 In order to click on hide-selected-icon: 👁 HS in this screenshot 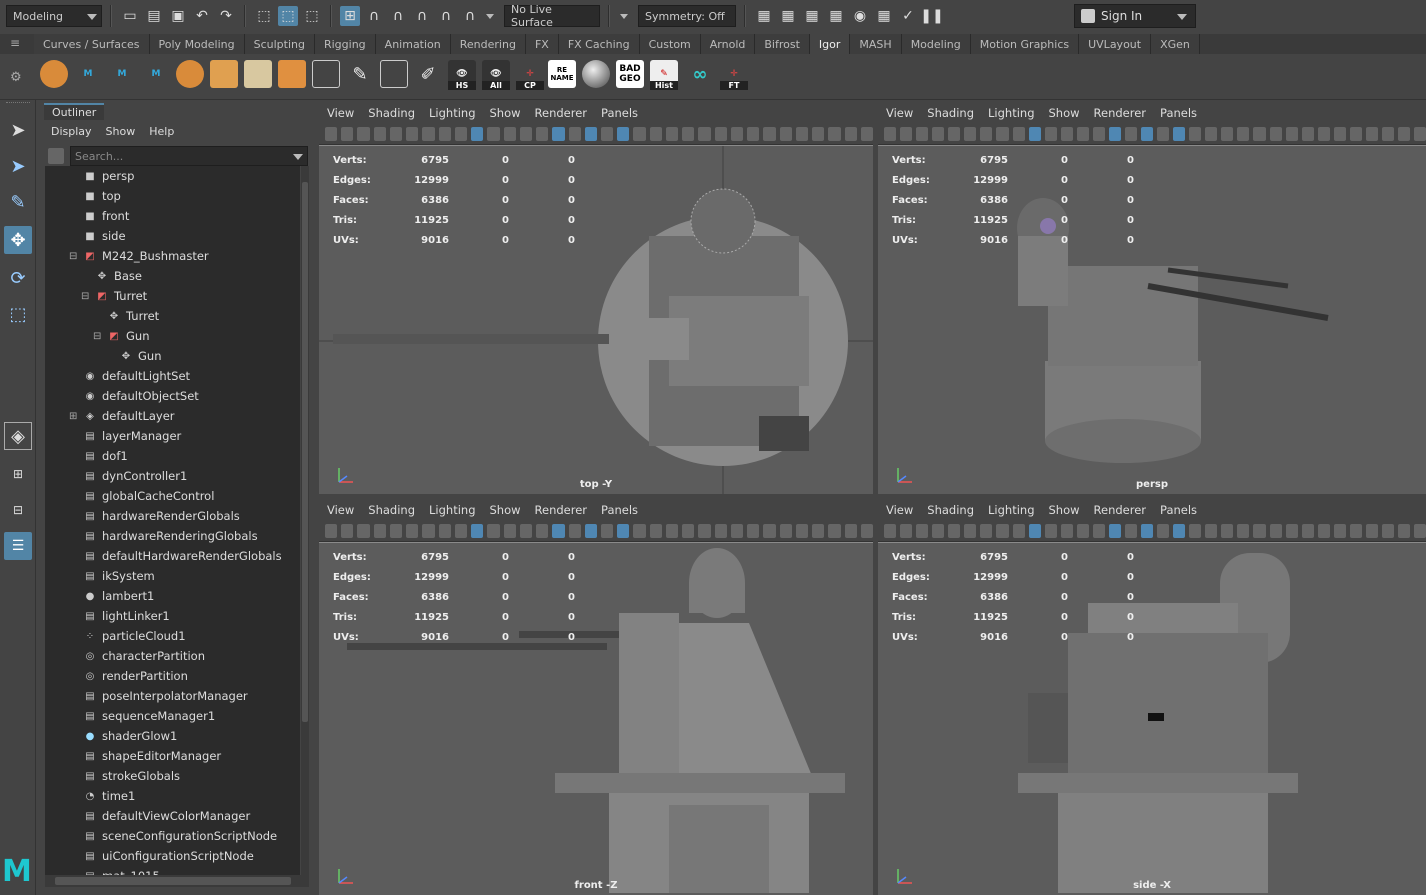, I will do `click(462, 75)`.